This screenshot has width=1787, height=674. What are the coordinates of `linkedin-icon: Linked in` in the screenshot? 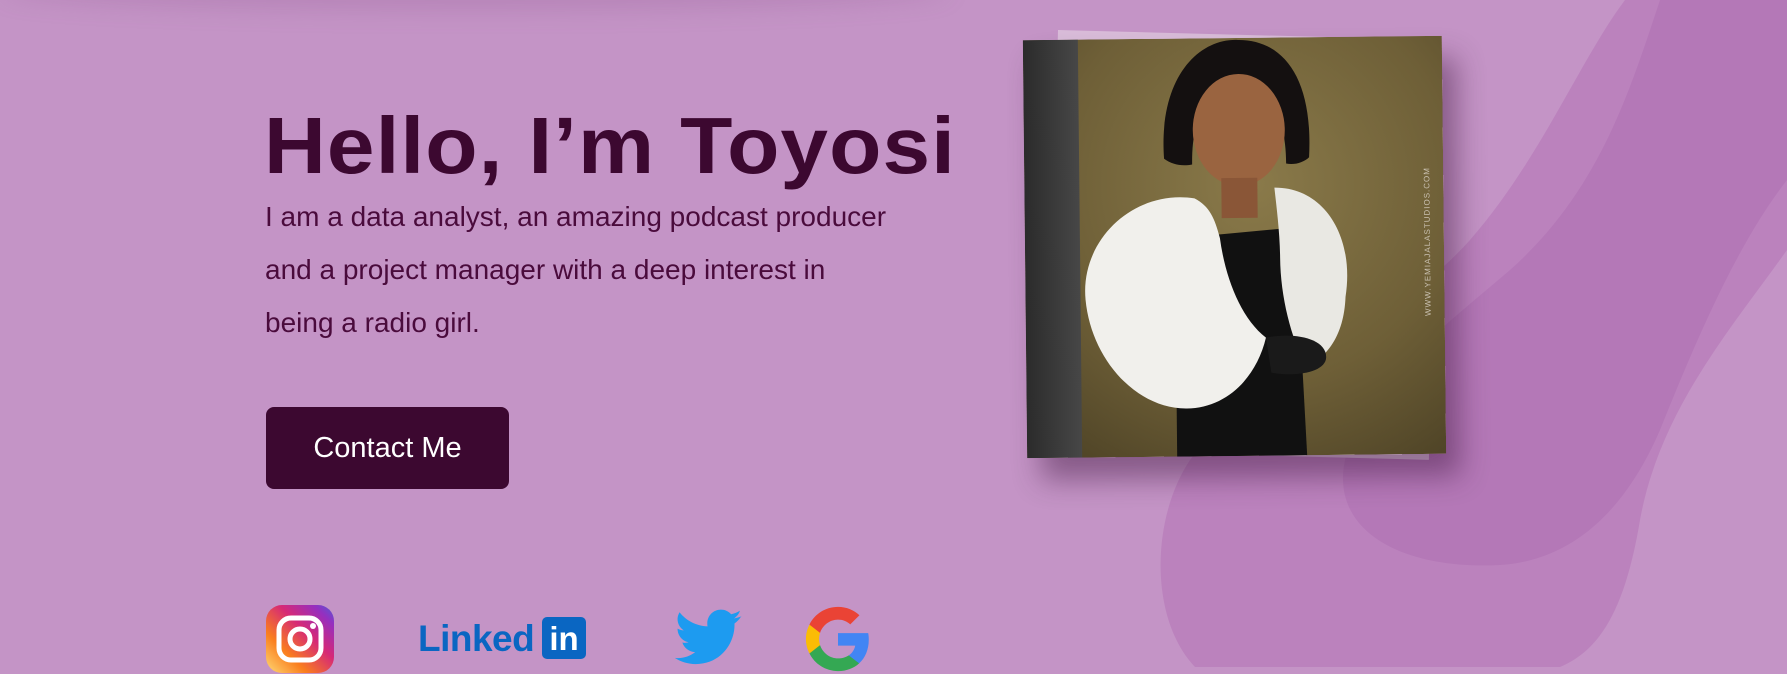 It's located at (504, 640).